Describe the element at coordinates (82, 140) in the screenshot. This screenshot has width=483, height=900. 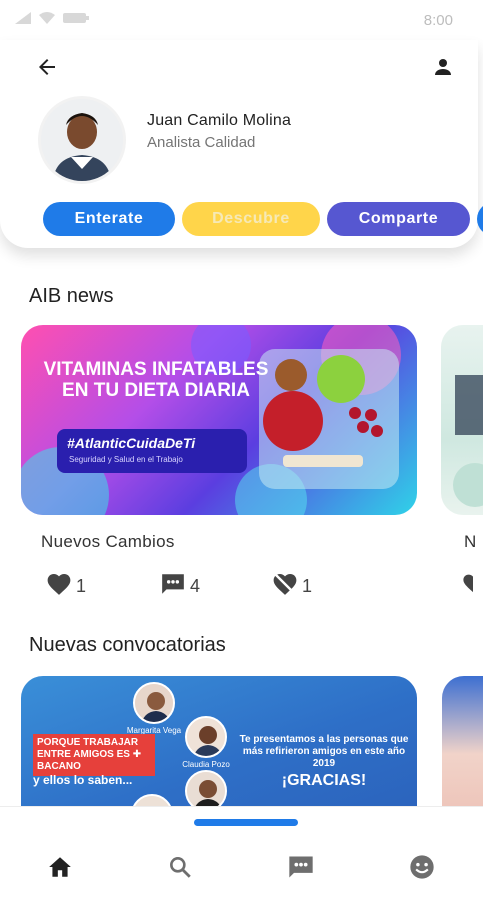
I see `avatar` at that location.